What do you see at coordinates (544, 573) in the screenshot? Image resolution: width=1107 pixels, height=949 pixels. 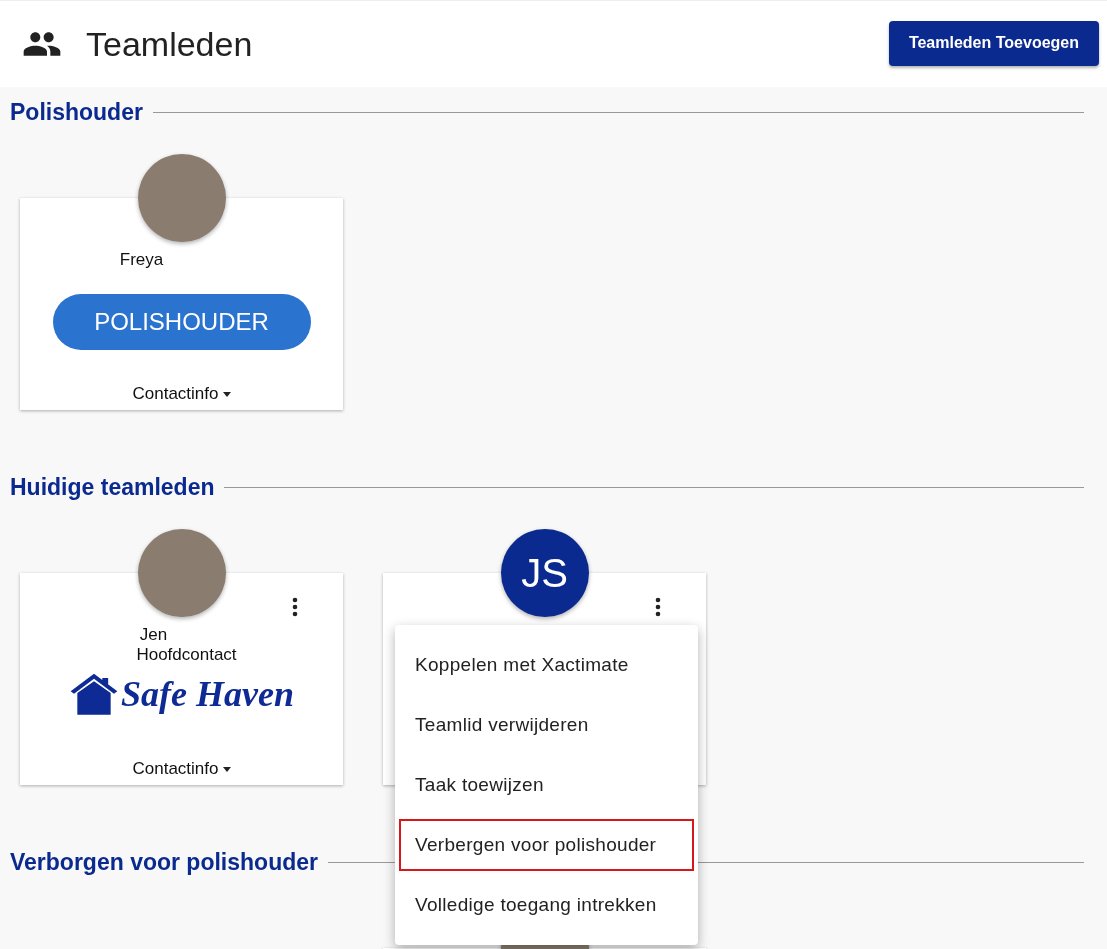 I see `initials-avatar: JS` at bounding box center [544, 573].